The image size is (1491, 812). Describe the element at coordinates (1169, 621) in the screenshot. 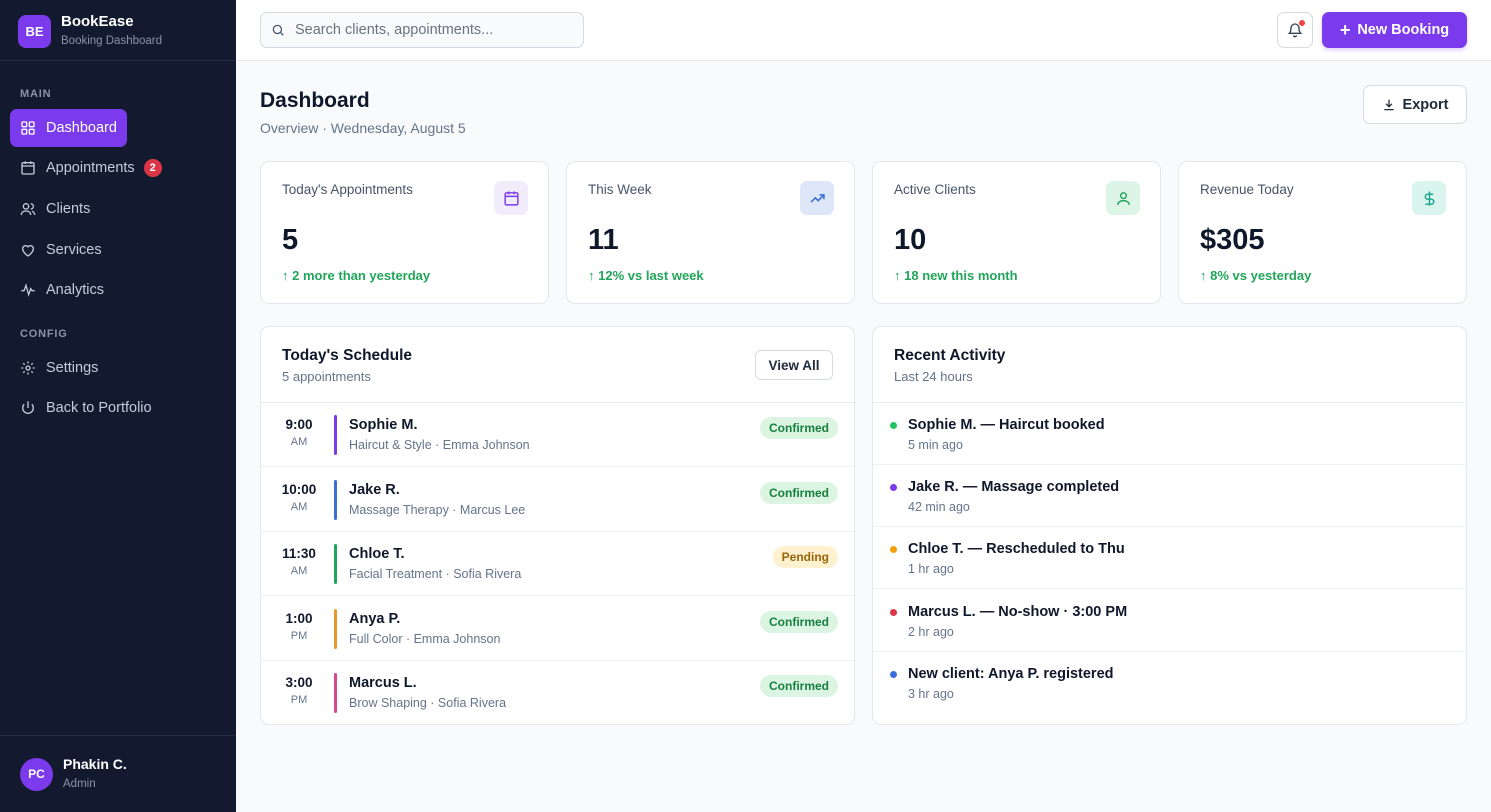

I see `activity-item: Marcus L. — No-show · 3:00 PM 2 hr ago` at that location.